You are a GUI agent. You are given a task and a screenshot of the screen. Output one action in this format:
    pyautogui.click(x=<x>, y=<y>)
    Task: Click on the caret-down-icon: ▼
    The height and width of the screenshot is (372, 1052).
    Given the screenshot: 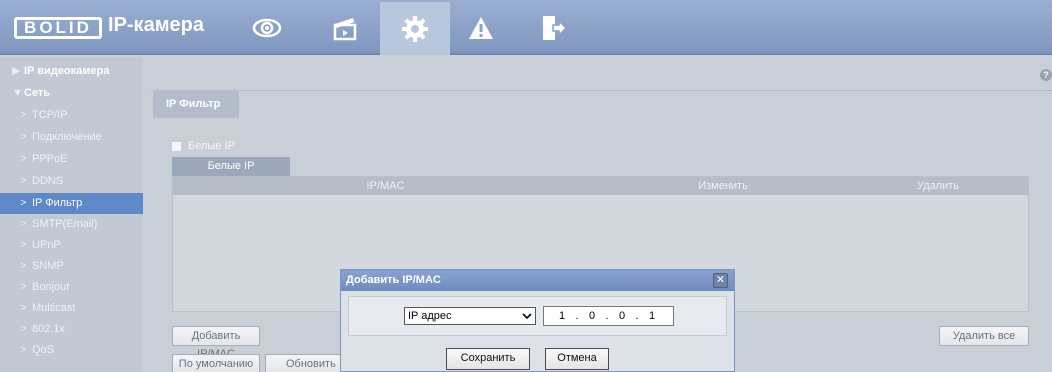 What is the action you would take?
    pyautogui.click(x=17, y=93)
    